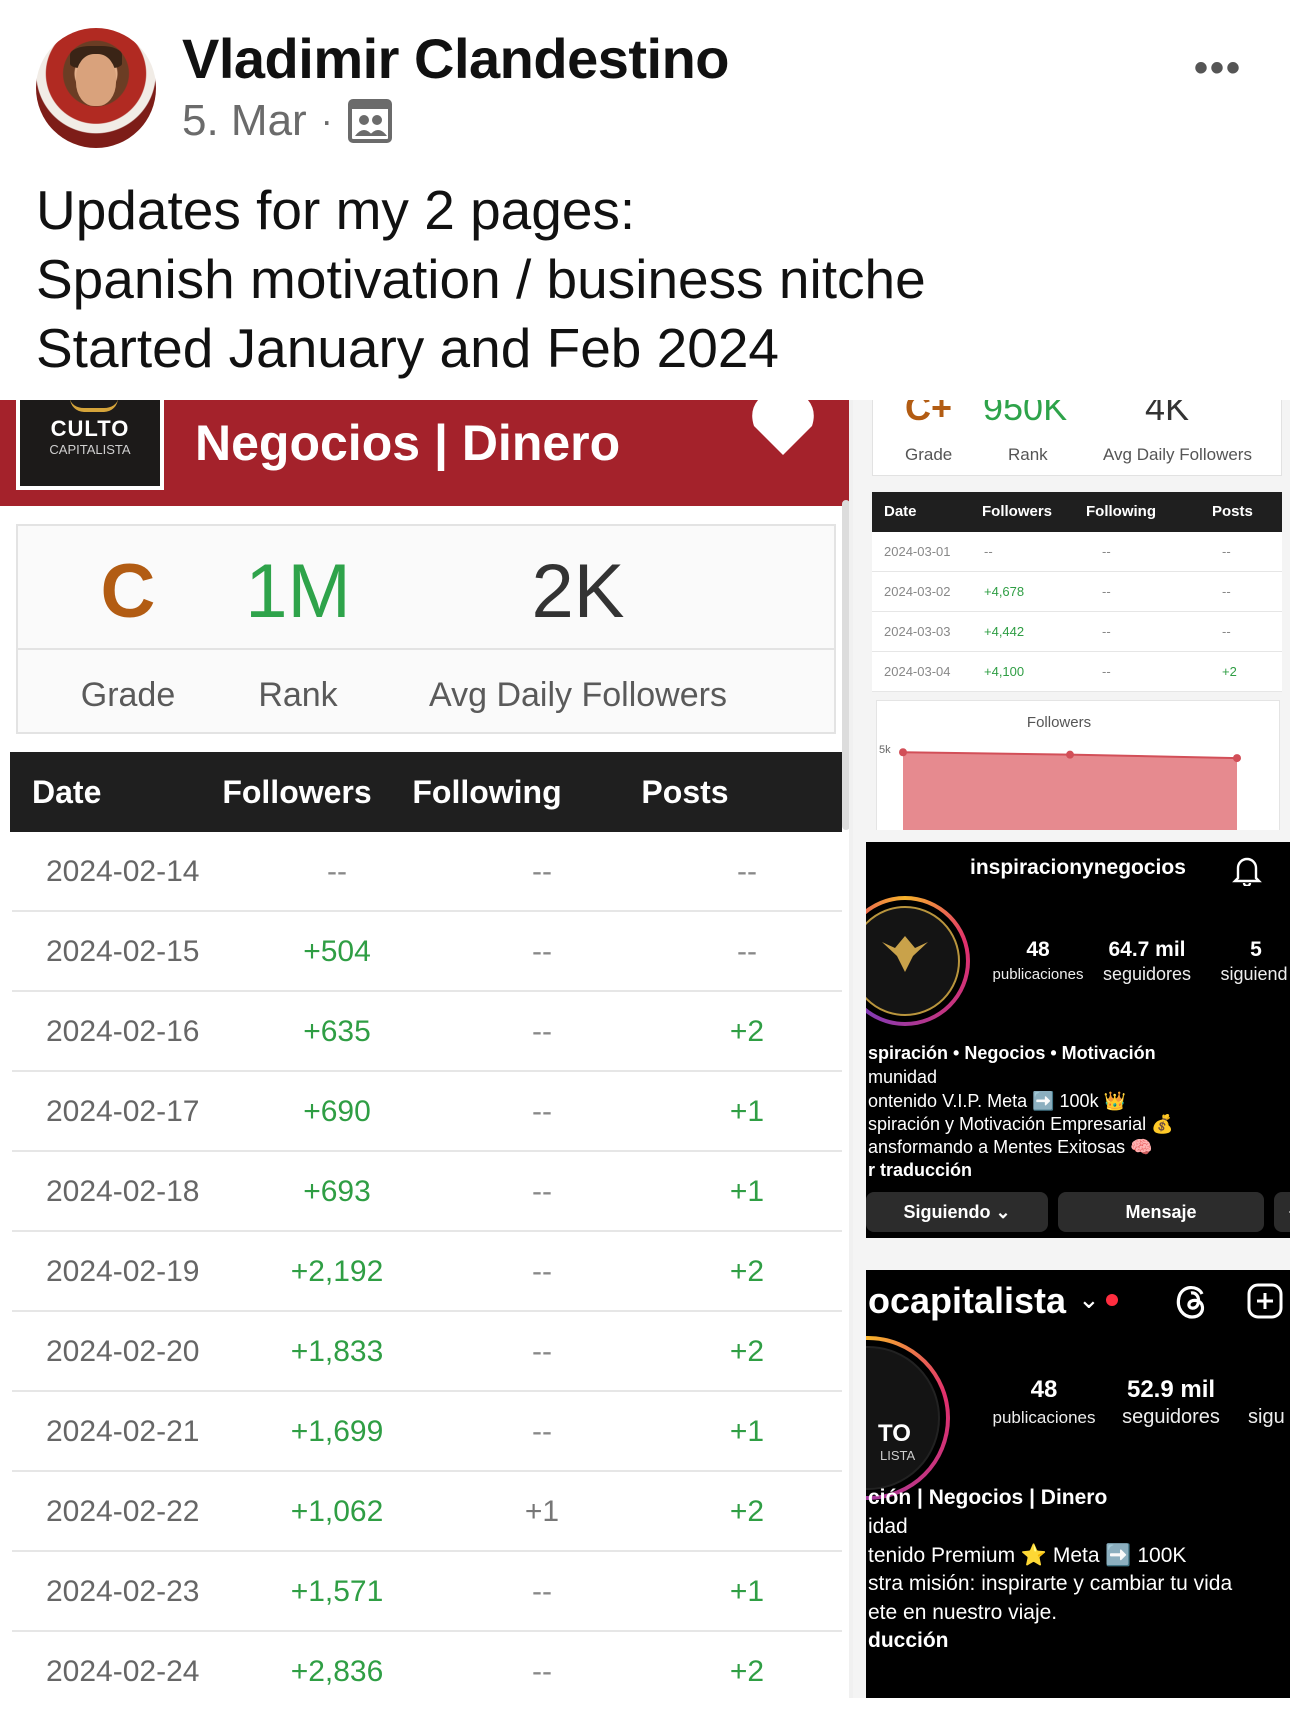  Describe the element at coordinates (427, 952) in the screenshot. I see `table-row: 2024-02-15 +504 -- --` at that location.